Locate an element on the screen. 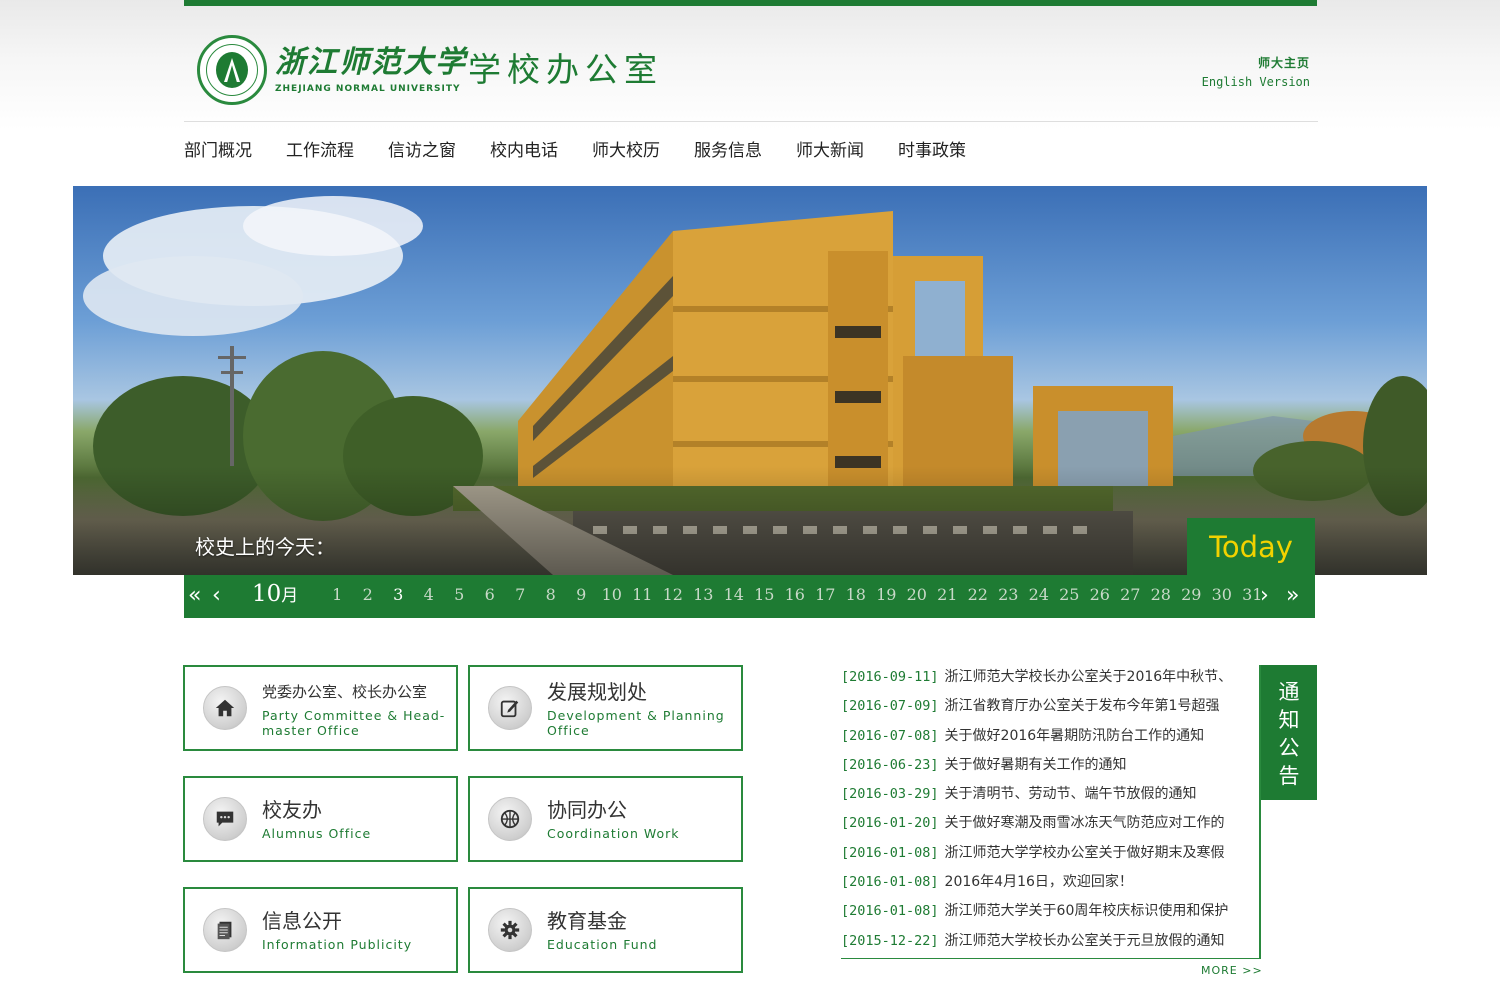 Image resolution: width=1500 pixels, height=1000 pixels. nav-item-current-policy: 时事政策 is located at coordinates (932, 151).